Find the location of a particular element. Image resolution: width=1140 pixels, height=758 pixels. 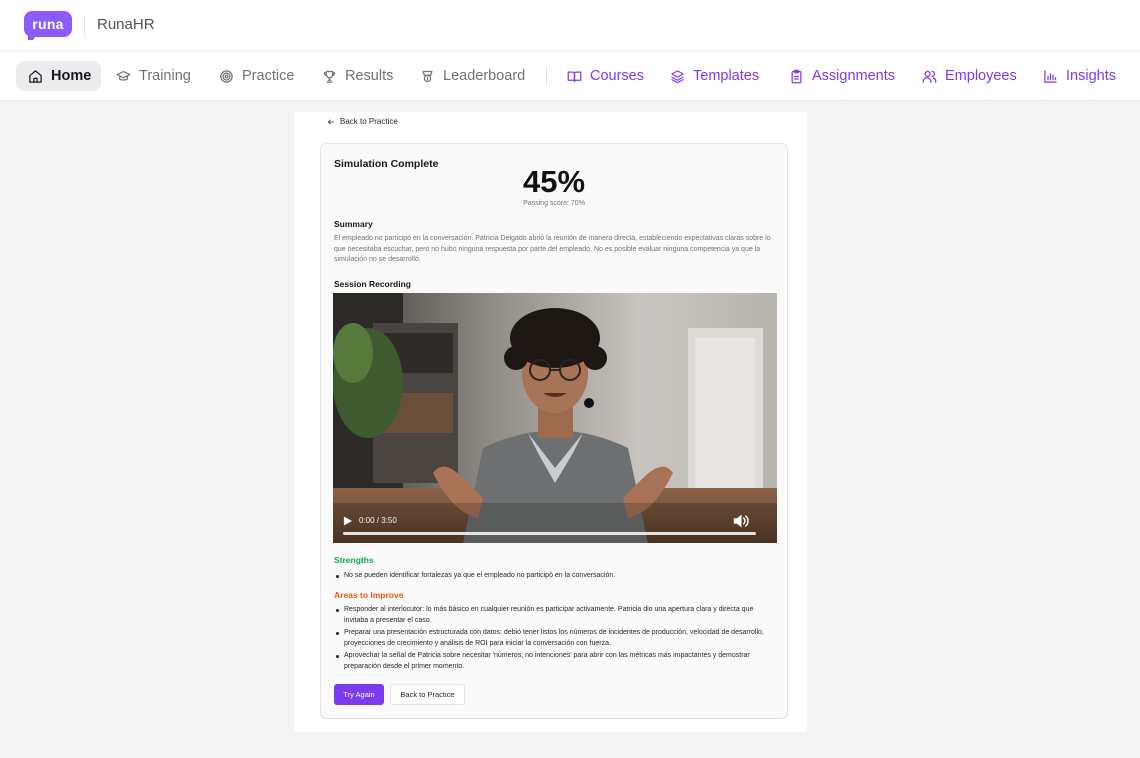

brand-name: RunaHR is located at coordinates (126, 24).